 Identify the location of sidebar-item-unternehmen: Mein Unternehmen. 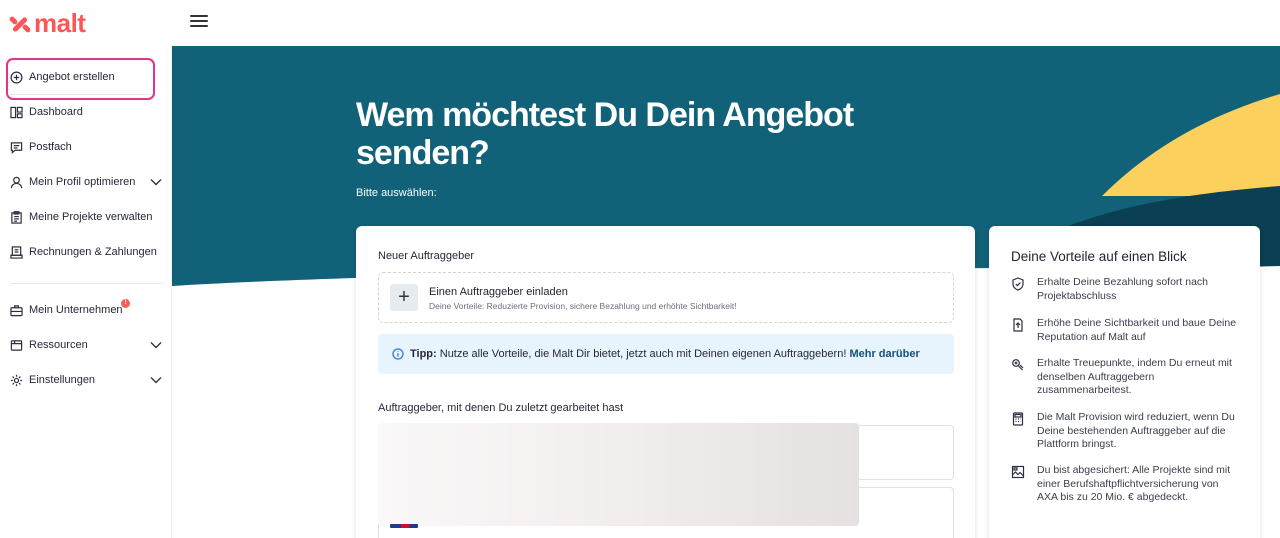
(85, 310).